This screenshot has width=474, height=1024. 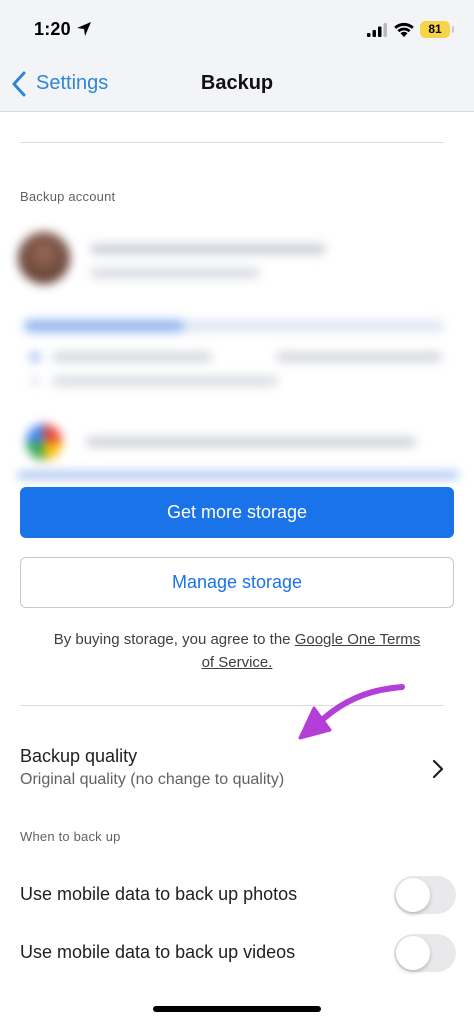 I want to click on mobile-data-videos-toggle, so click(x=425, y=953).